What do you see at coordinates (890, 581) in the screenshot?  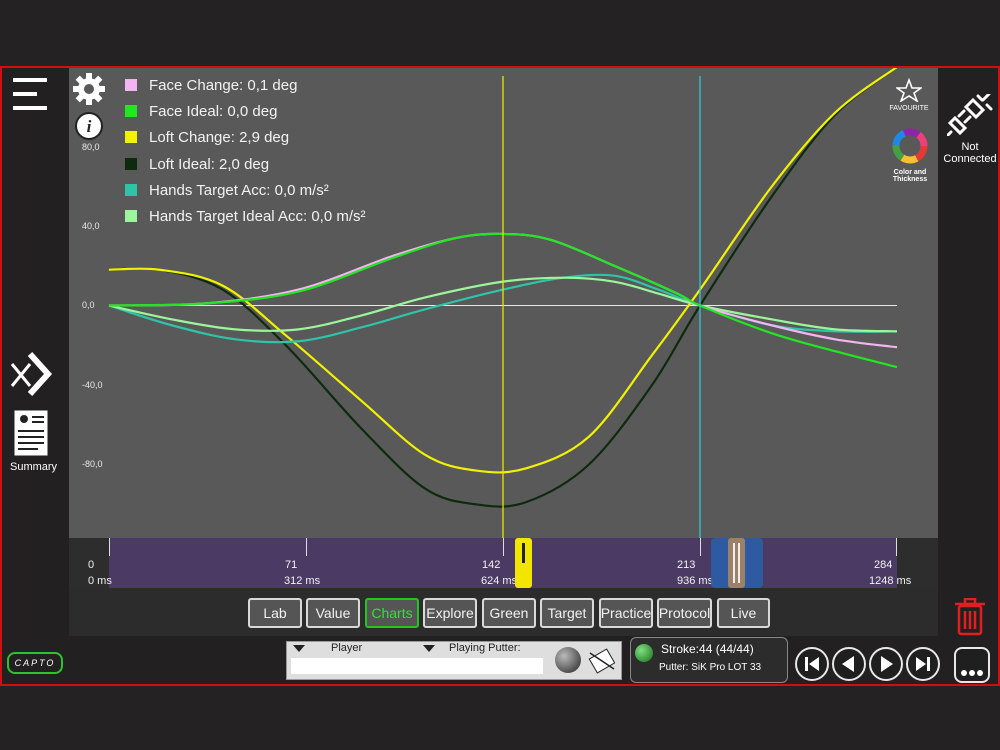 I see `time-label: 1248 ms` at bounding box center [890, 581].